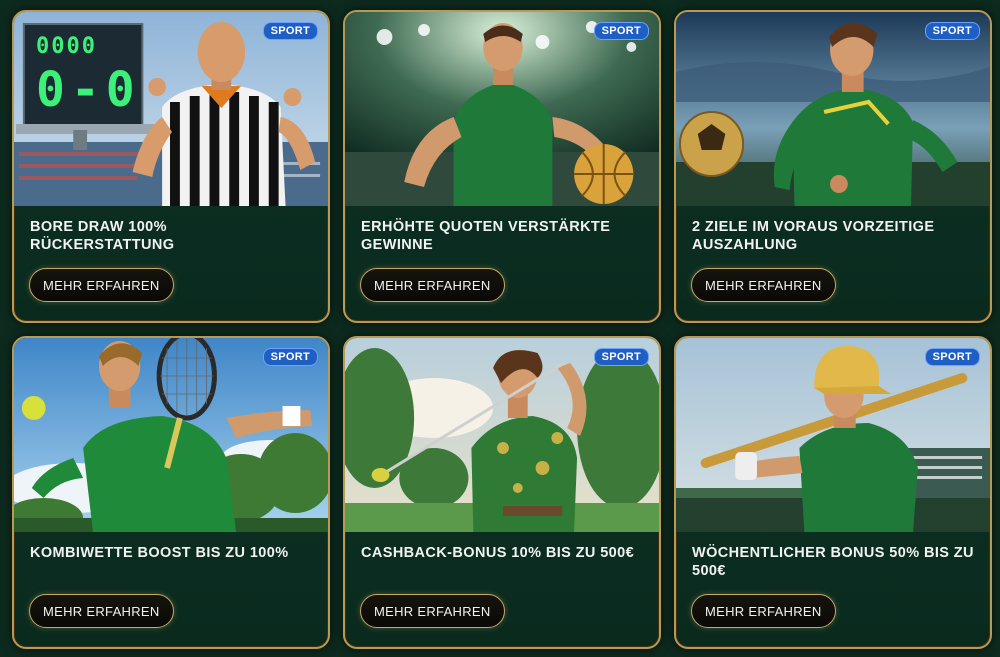 Image resolution: width=1000 pixels, height=657 pixels. Describe the element at coordinates (502, 109) in the screenshot. I see `promo-image-basketball` at that location.